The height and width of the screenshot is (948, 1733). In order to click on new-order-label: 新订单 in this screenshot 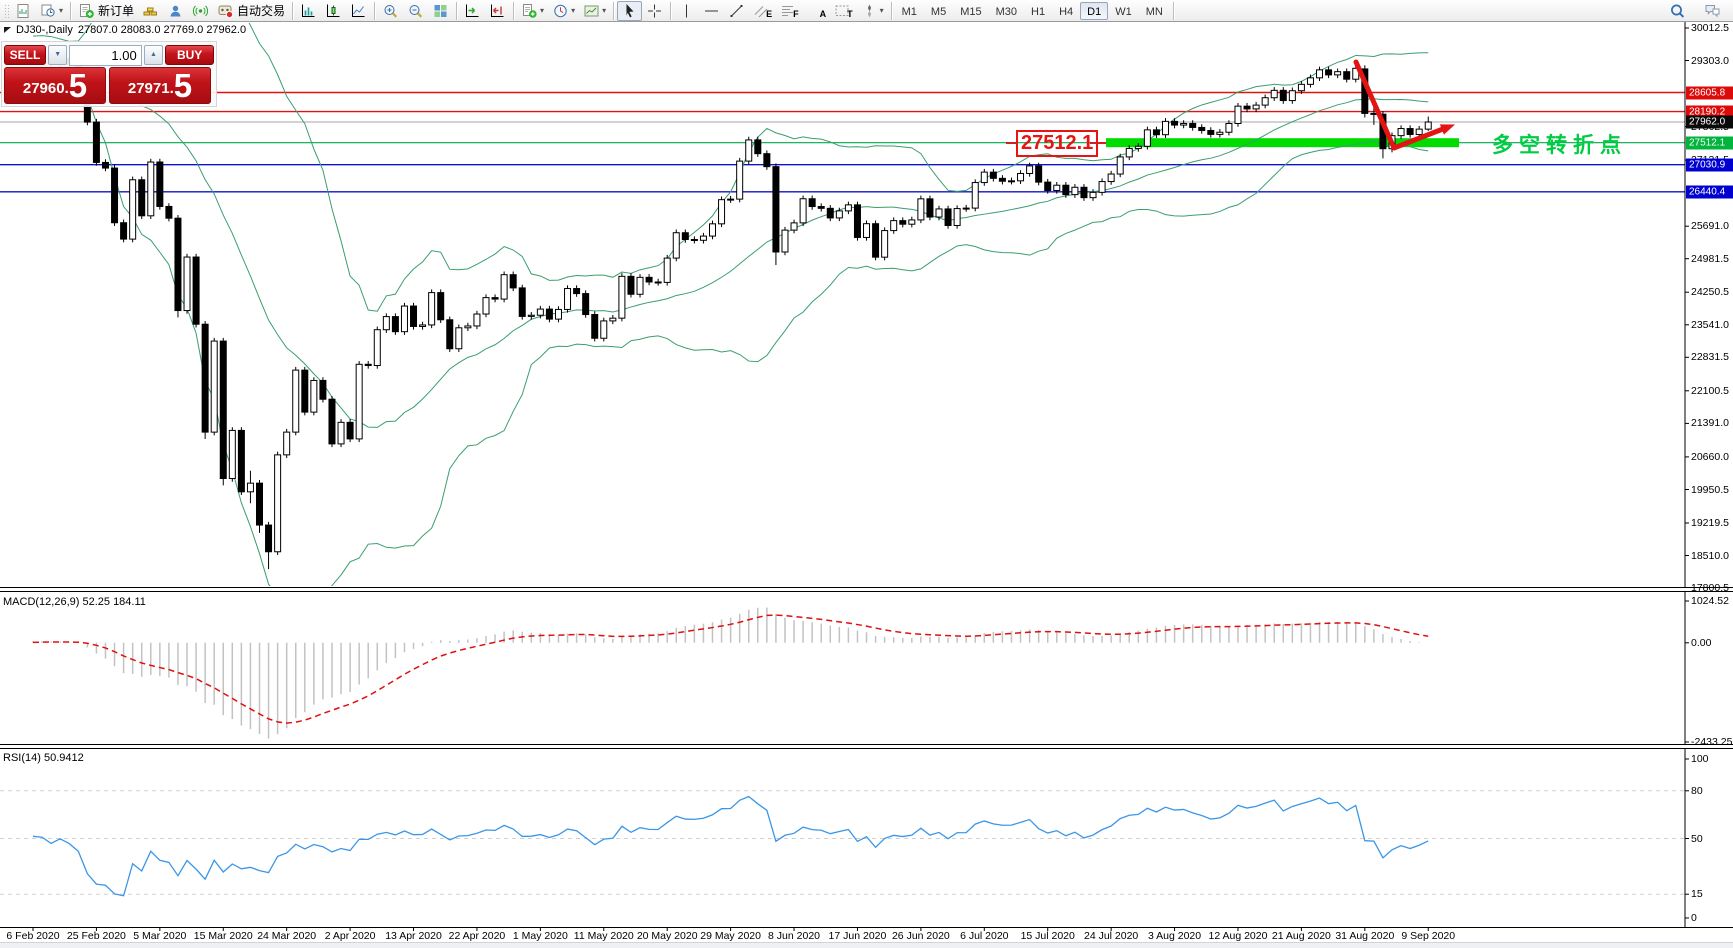, I will do `click(116, 11)`.